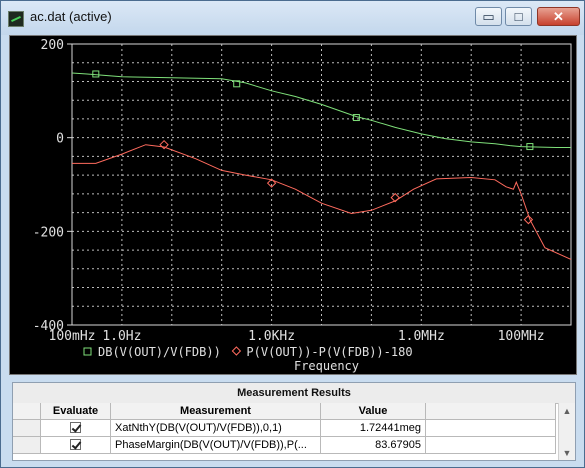 The image size is (585, 468). What do you see at coordinates (72, 336) in the screenshot?
I see `x-tick-label: 100mHz` at bounding box center [72, 336].